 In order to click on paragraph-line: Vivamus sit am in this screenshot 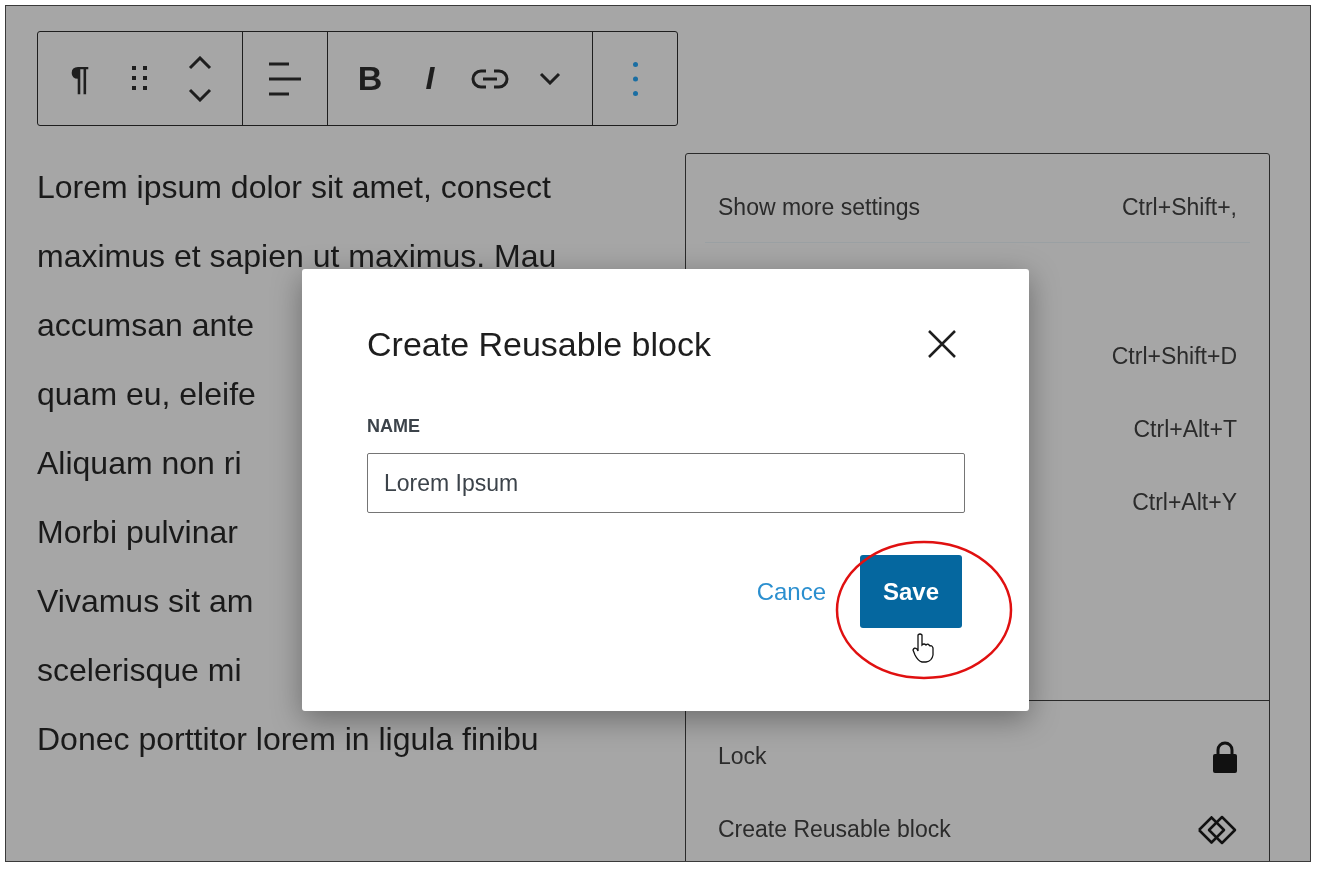, I will do `click(145, 601)`.